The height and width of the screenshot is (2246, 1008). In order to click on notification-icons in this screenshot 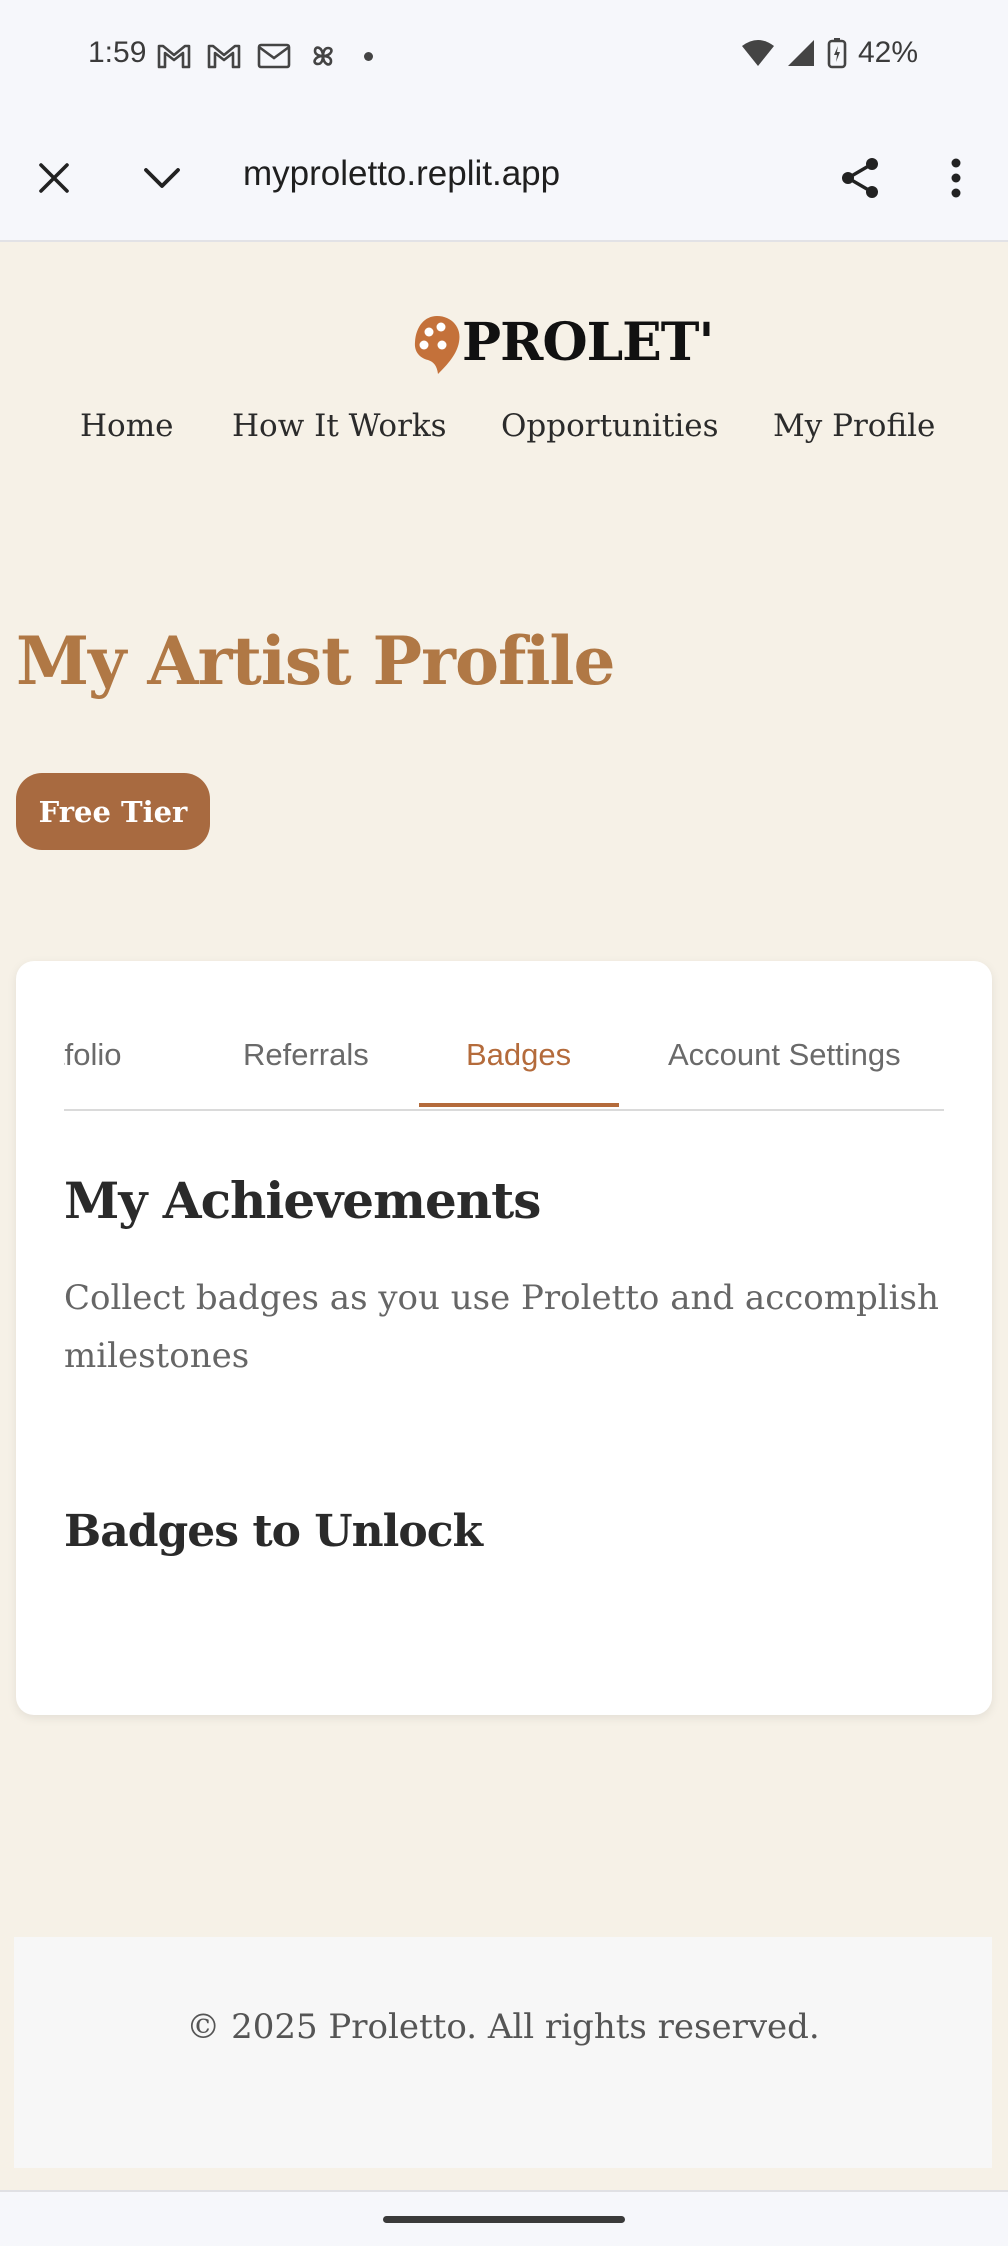, I will do `click(264, 56)`.